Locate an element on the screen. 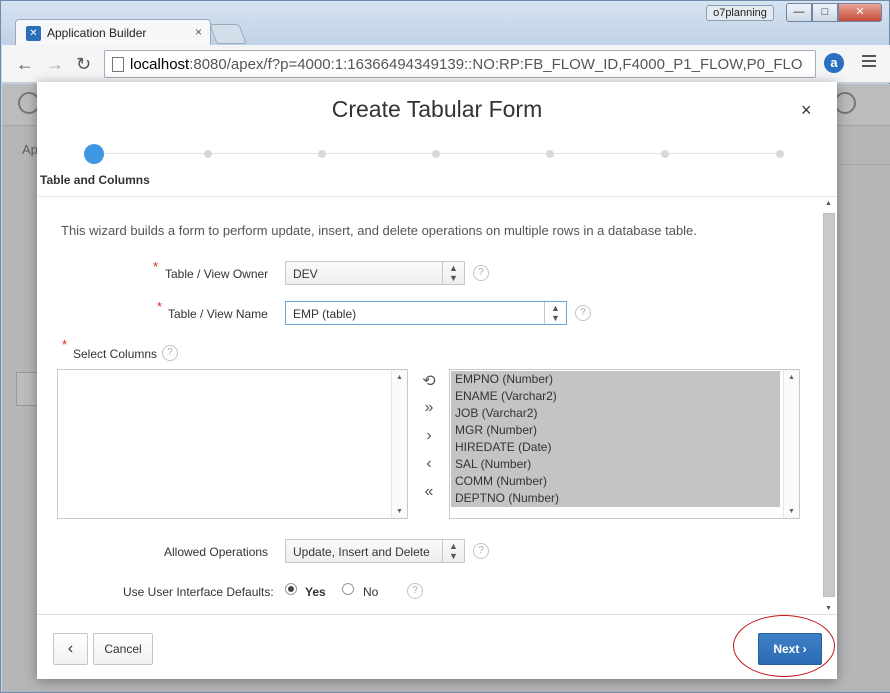  ui-defaults-yes-radio is located at coordinates (291, 589).